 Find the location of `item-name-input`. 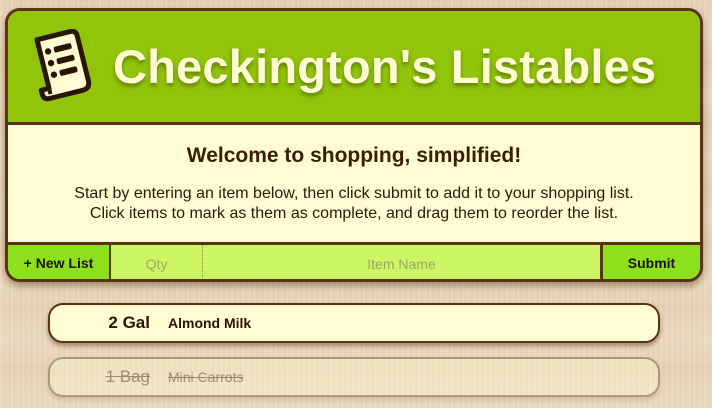

item-name-input is located at coordinates (401, 262).